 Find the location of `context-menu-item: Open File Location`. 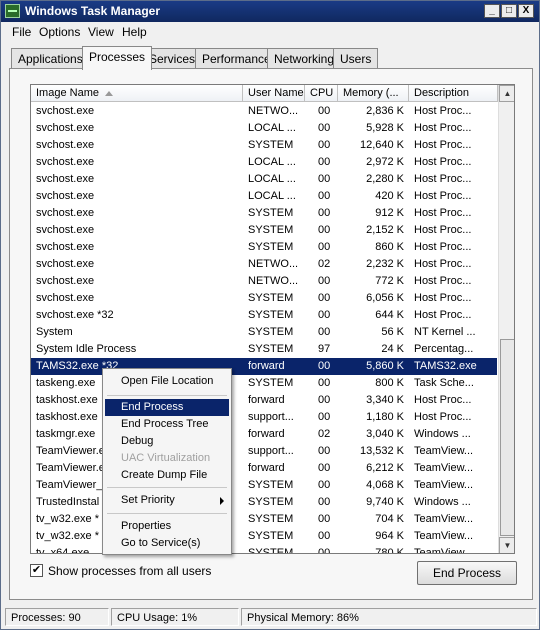

context-menu-item: Open File Location is located at coordinates (167, 381).